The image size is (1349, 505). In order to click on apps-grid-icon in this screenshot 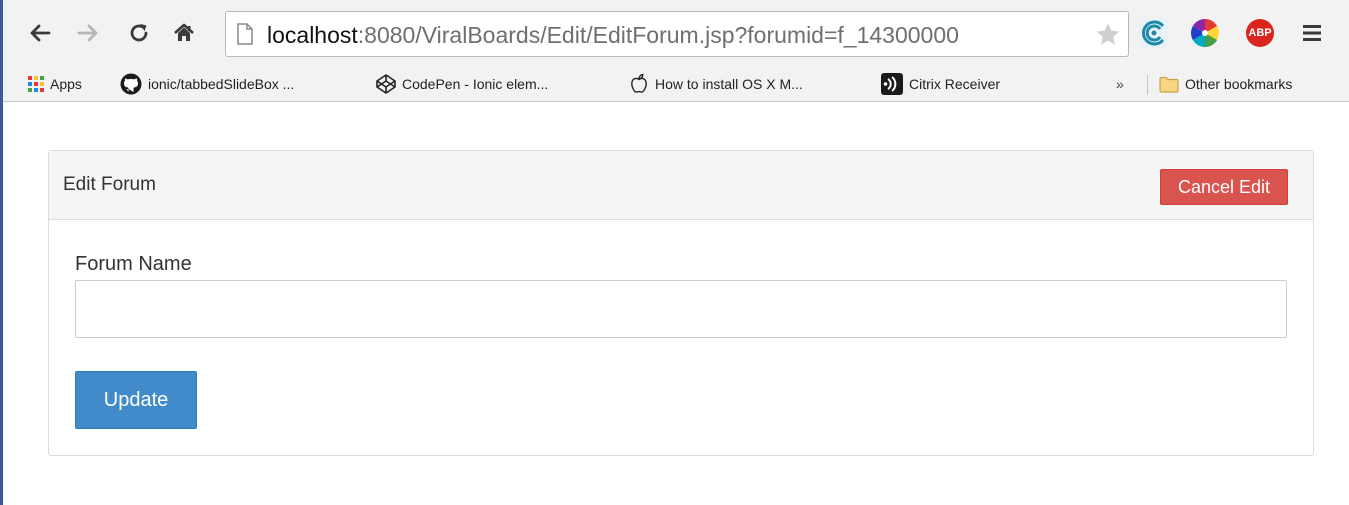, I will do `click(36, 84)`.